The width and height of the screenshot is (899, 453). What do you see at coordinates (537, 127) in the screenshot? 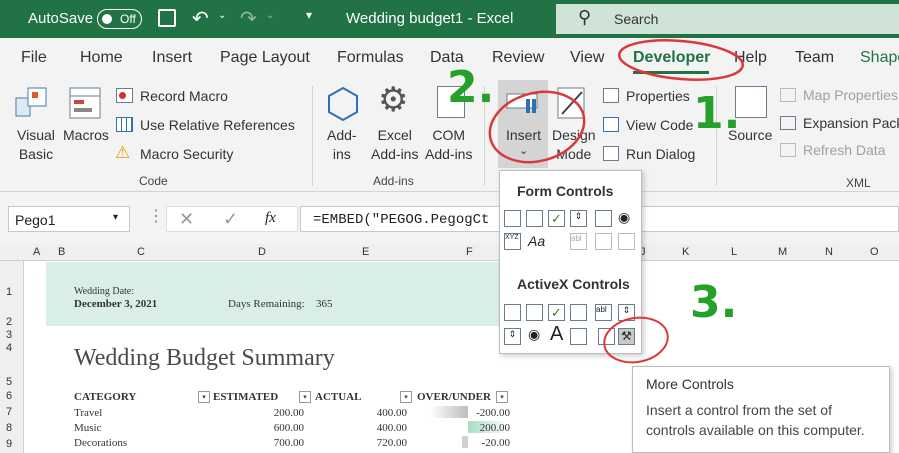
I see `insert-button-circle` at bounding box center [537, 127].